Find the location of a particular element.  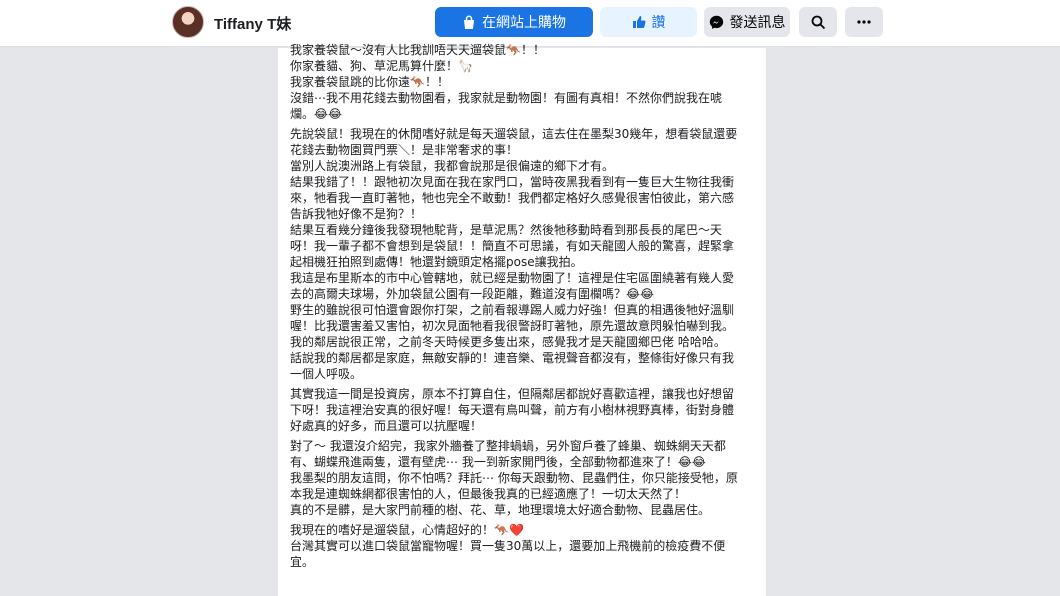

more-options-button is located at coordinates (864, 22).